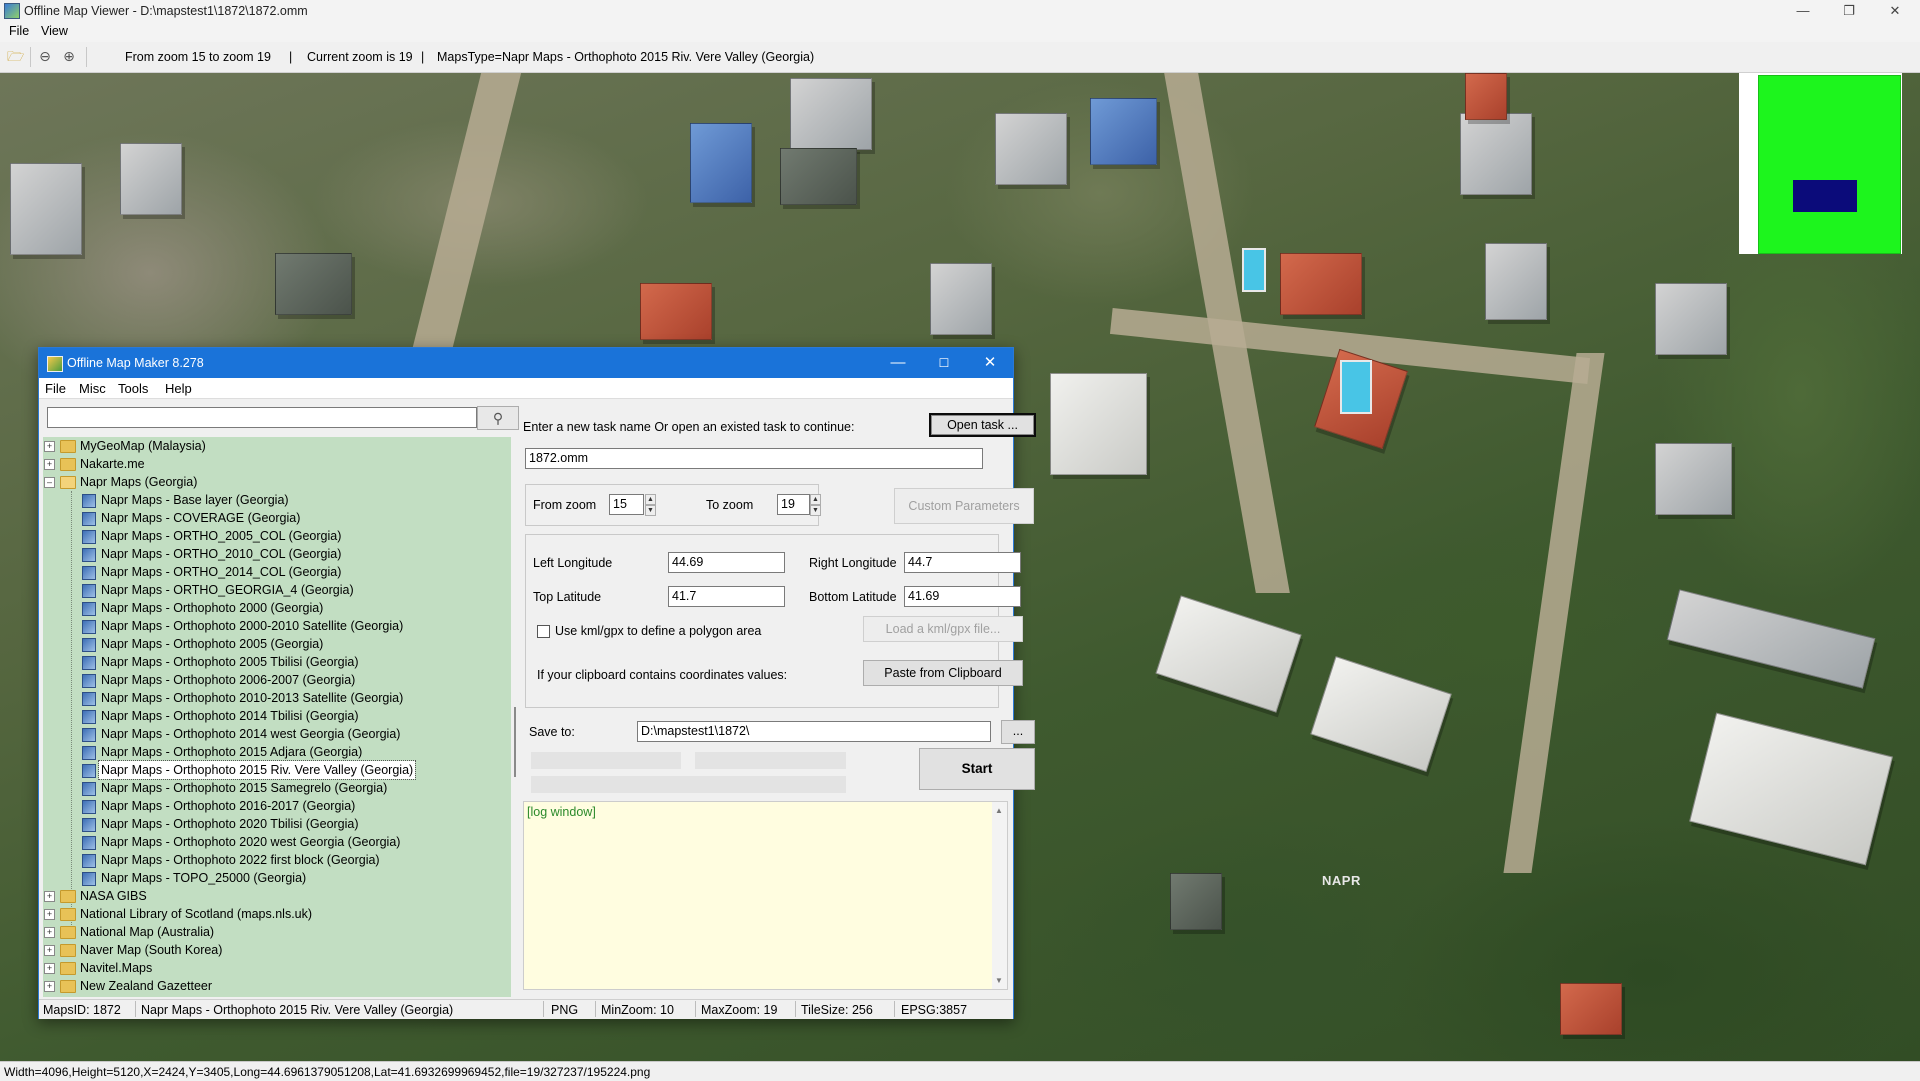  Describe the element at coordinates (814, 731) in the screenshot. I see `save-path-input: D:\mapstest1\1872\` at that location.